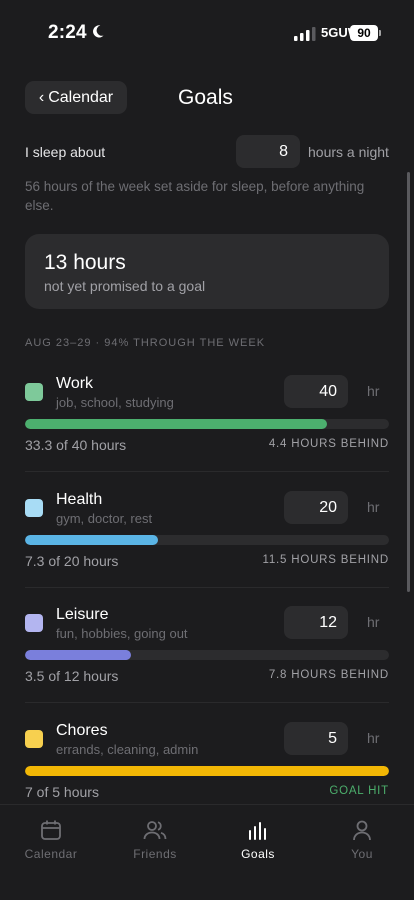 The height and width of the screenshot is (900, 414). I want to click on signal-icon, so click(305, 34).